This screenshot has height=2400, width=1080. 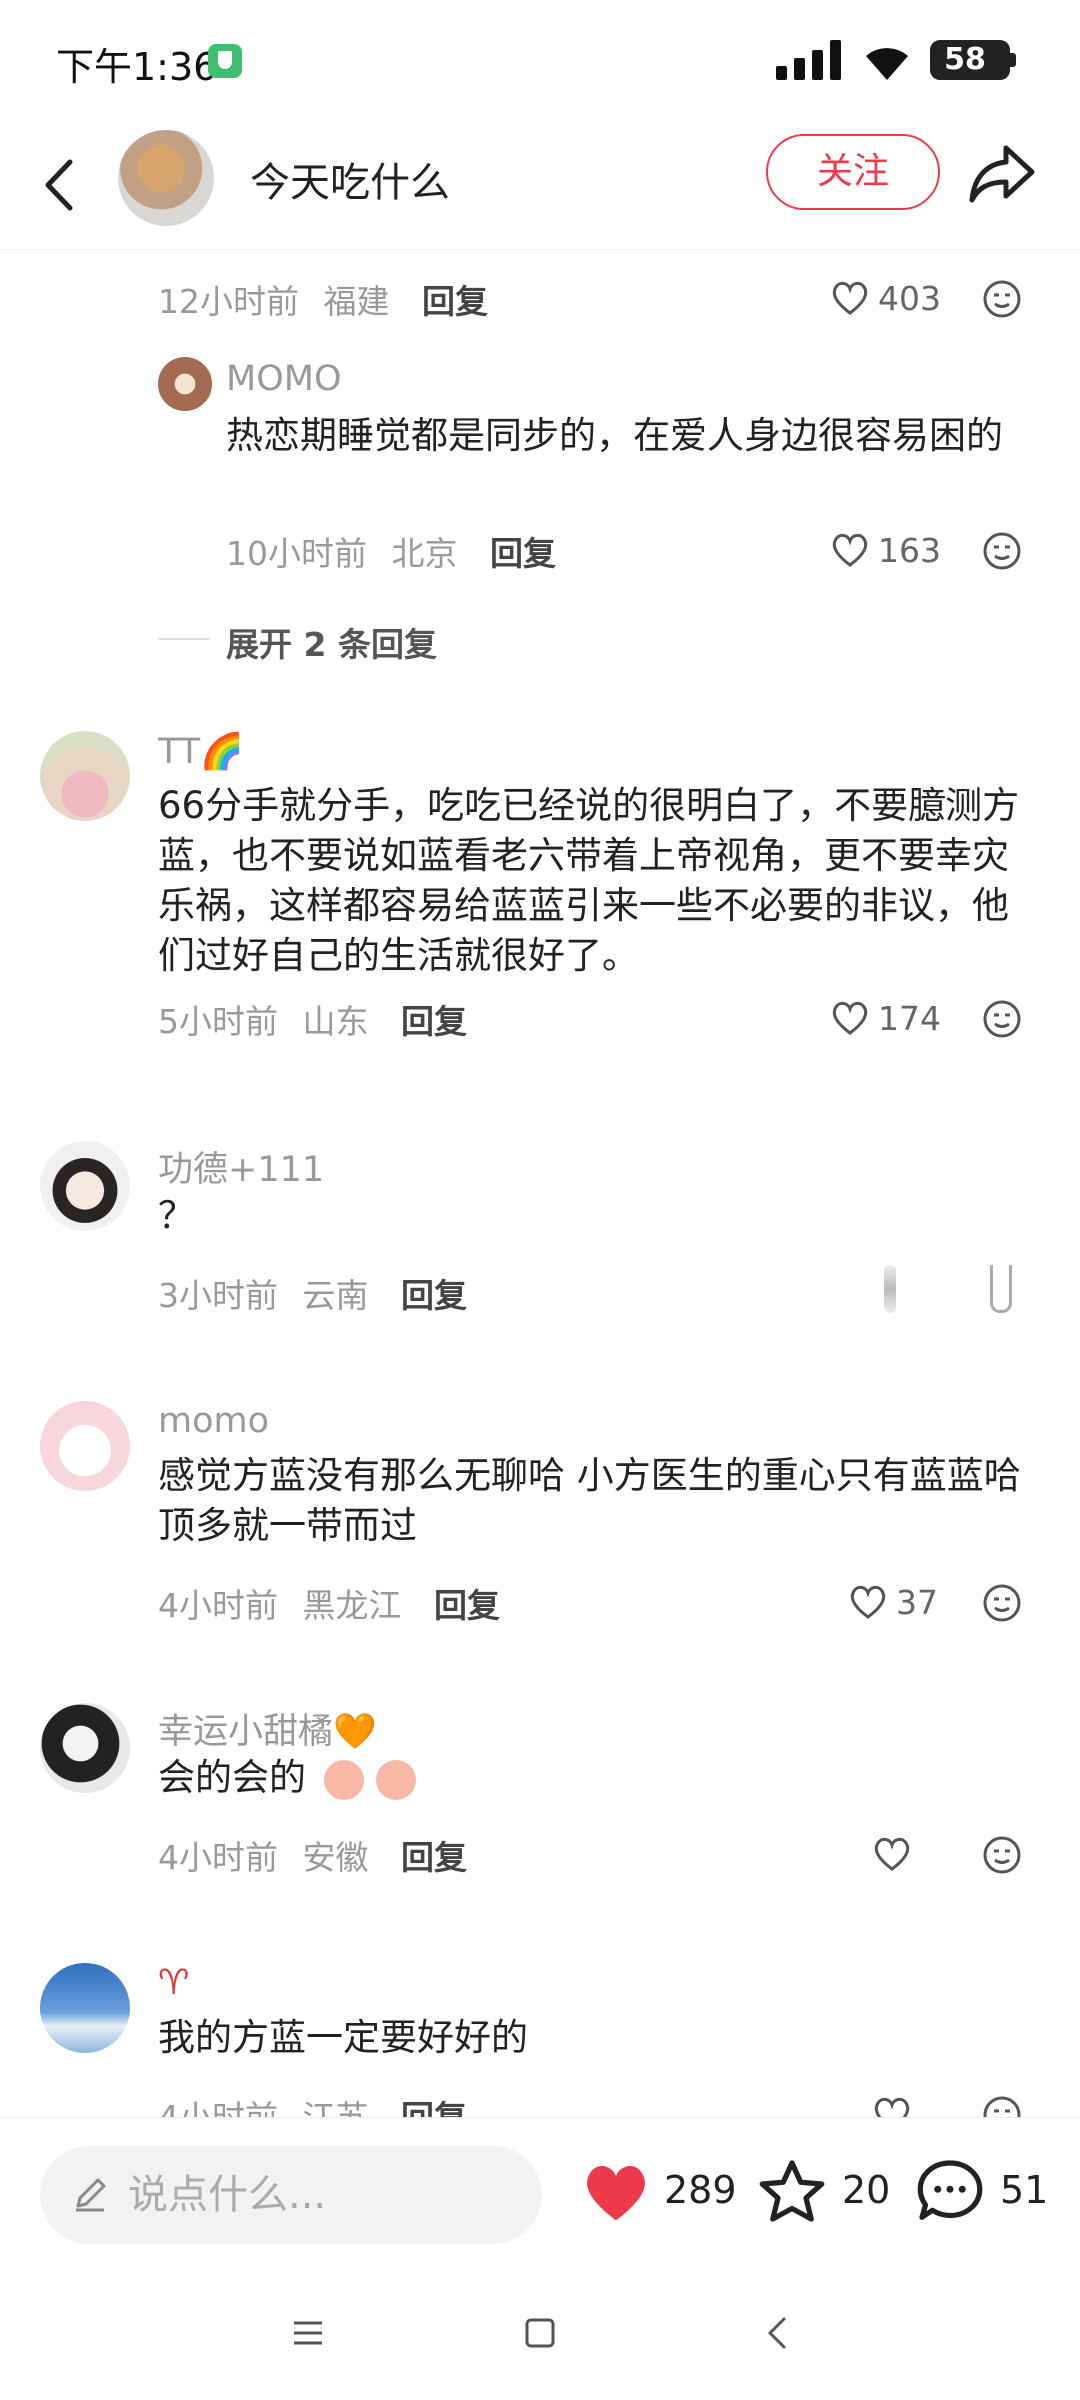 What do you see at coordinates (218, 1021) in the screenshot?
I see `comment-time: 5小时前` at bounding box center [218, 1021].